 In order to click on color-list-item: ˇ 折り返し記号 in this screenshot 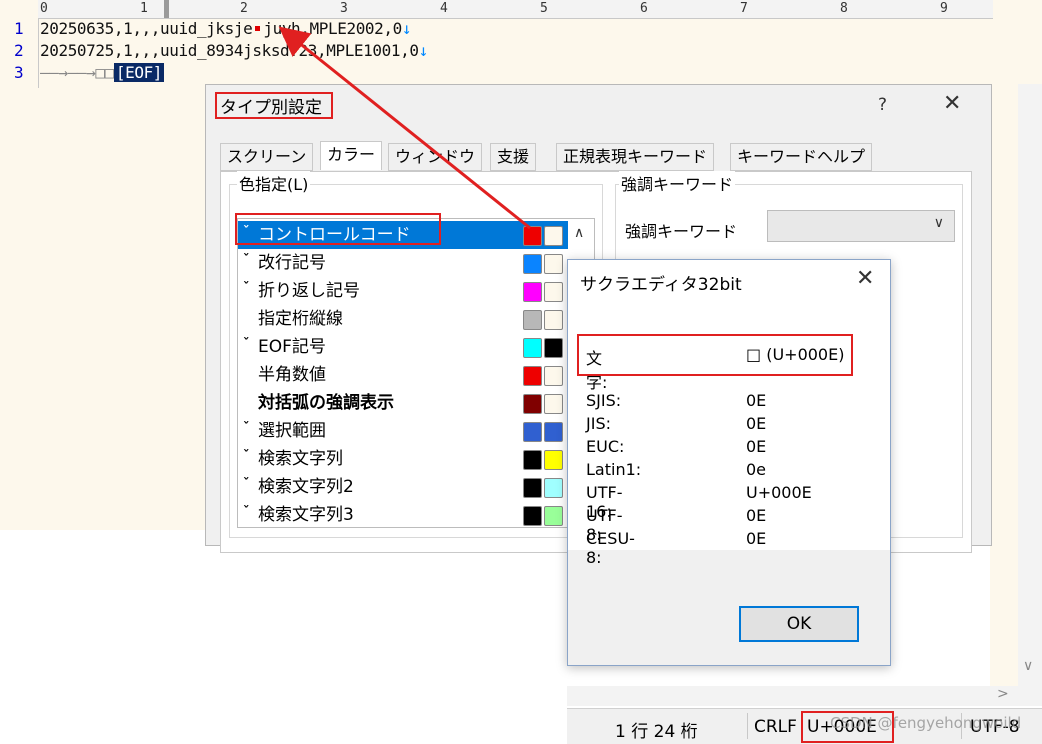, I will do `click(403, 291)`.